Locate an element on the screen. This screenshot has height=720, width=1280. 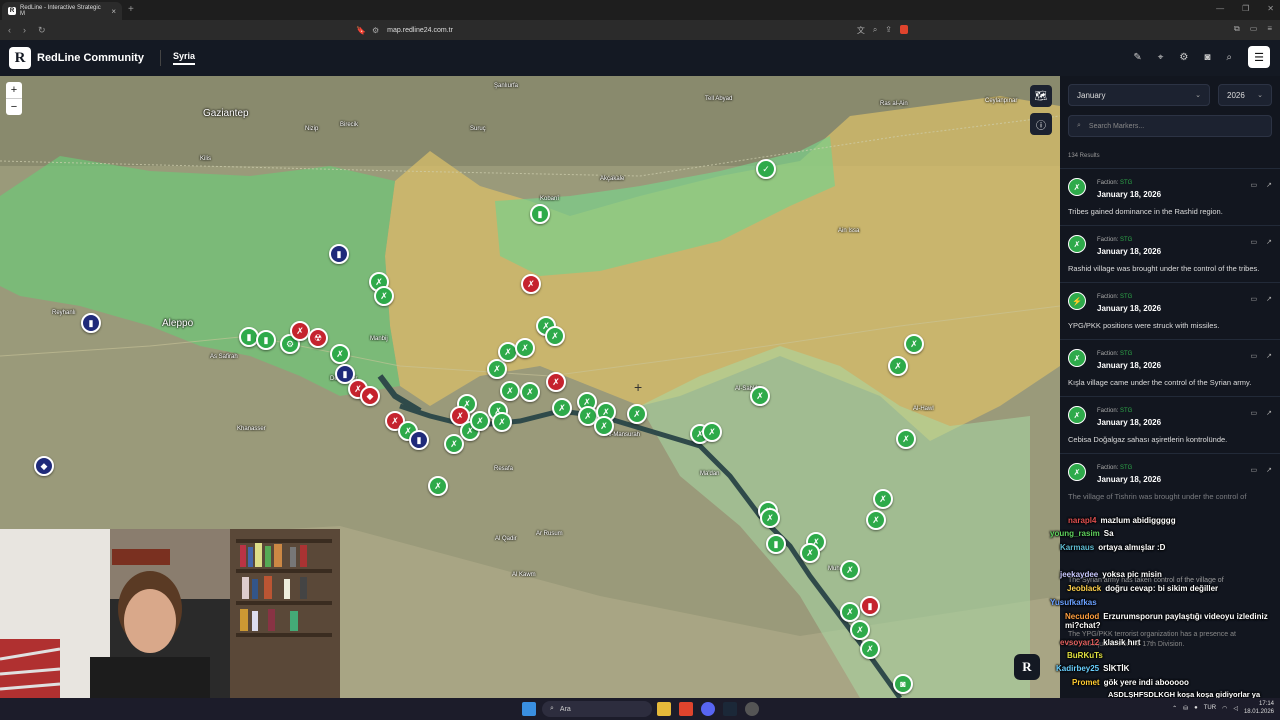
red-faction-marker: ◆ is located at coordinates (370, 396).